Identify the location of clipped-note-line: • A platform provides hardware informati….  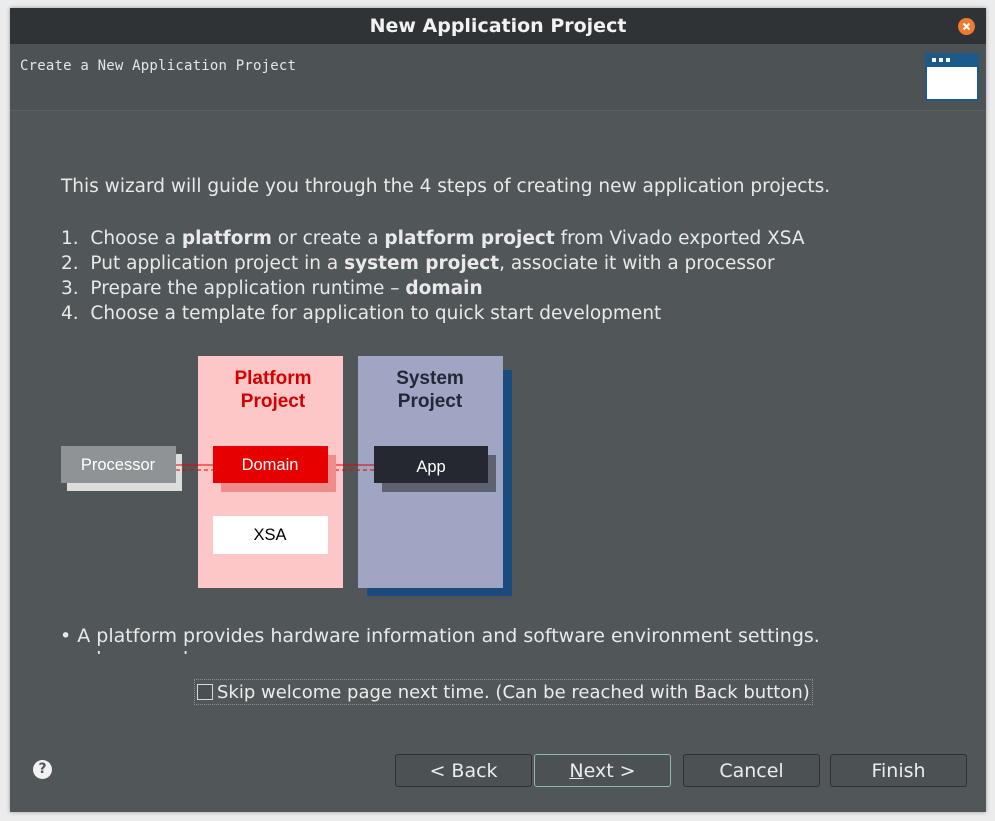
(420, 654).